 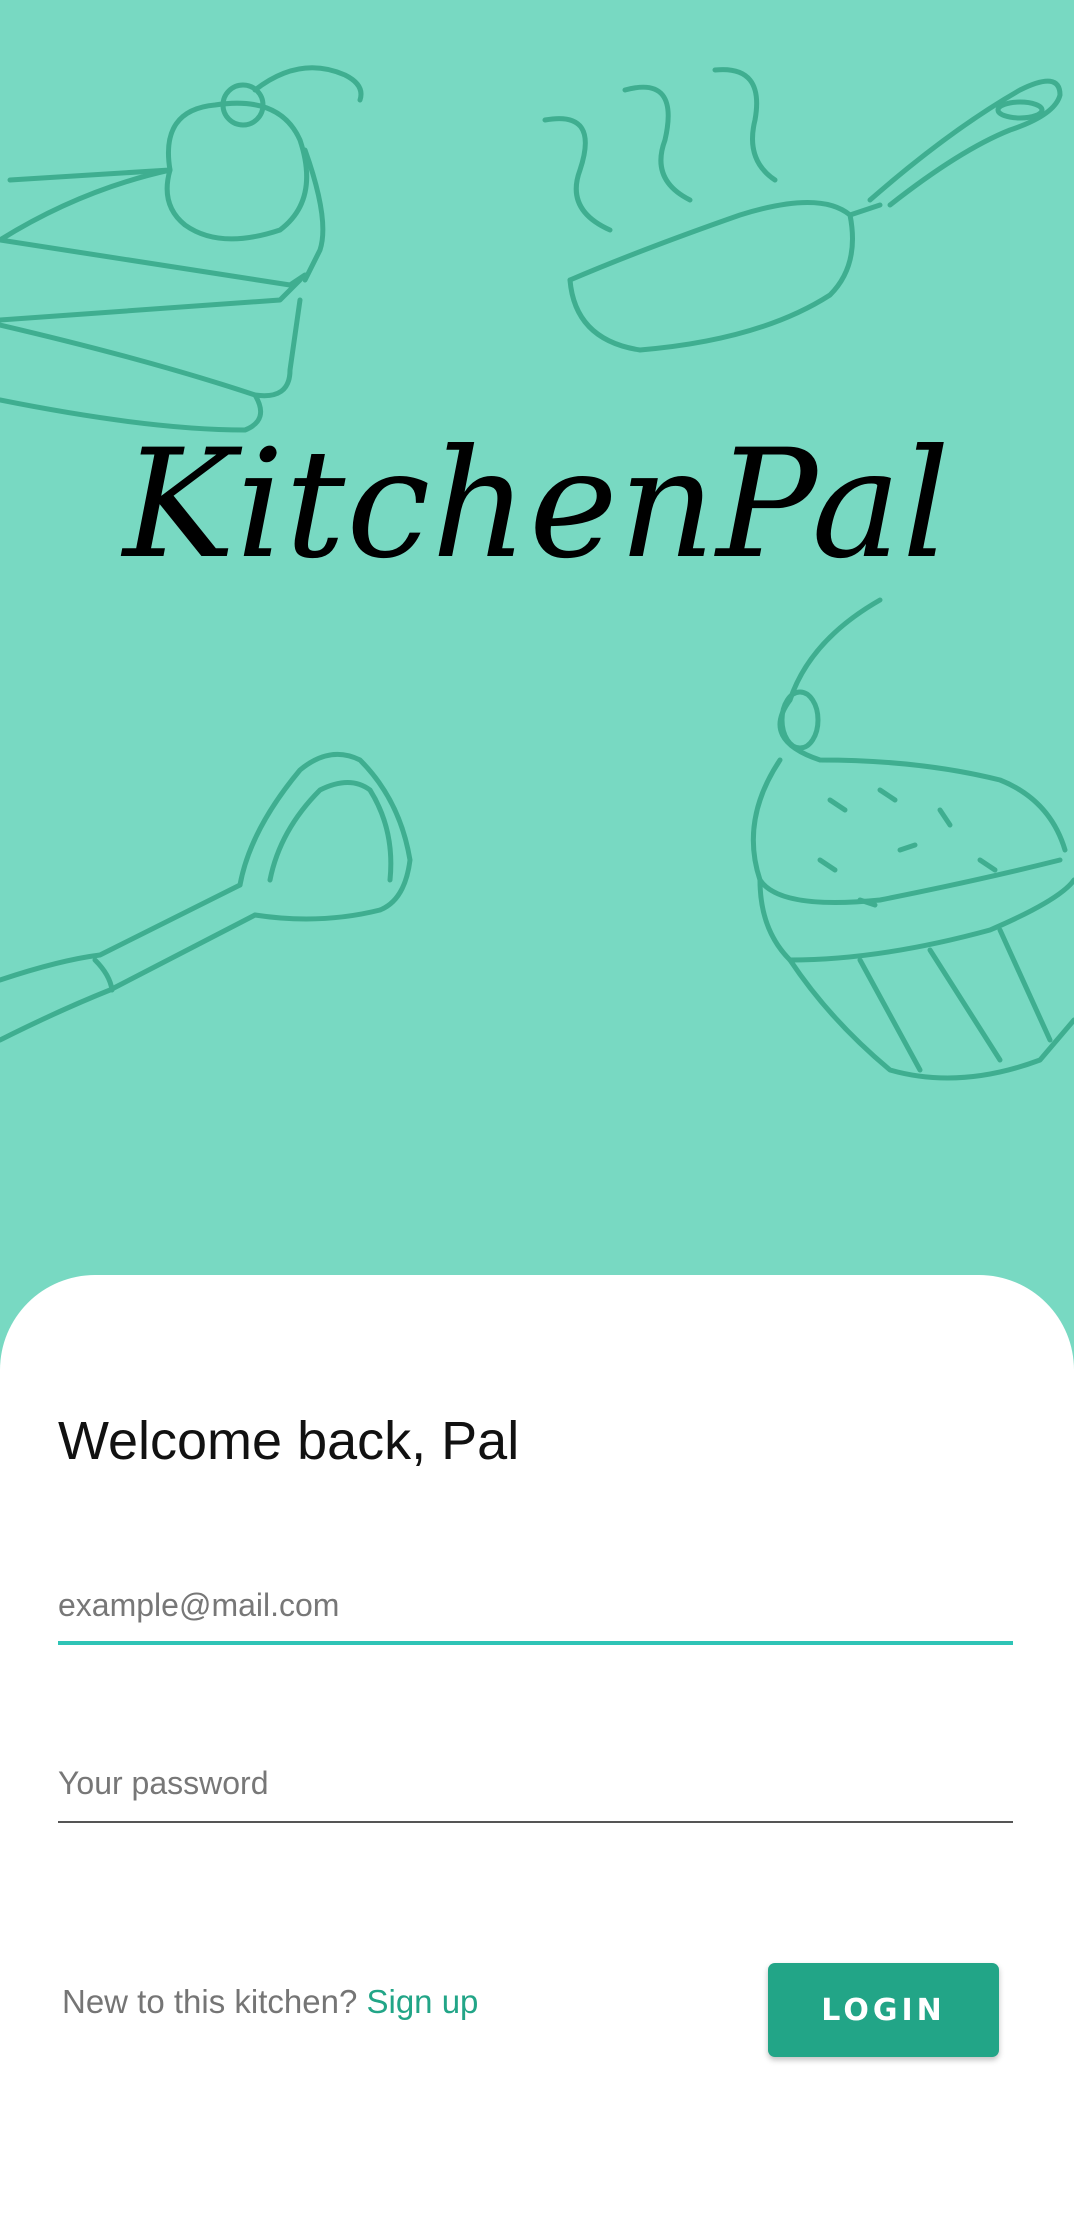 What do you see at coordinates (422, 2001) in the screenshot?
I see `signup-link: Sign up` at bounding box center [422, 2001].